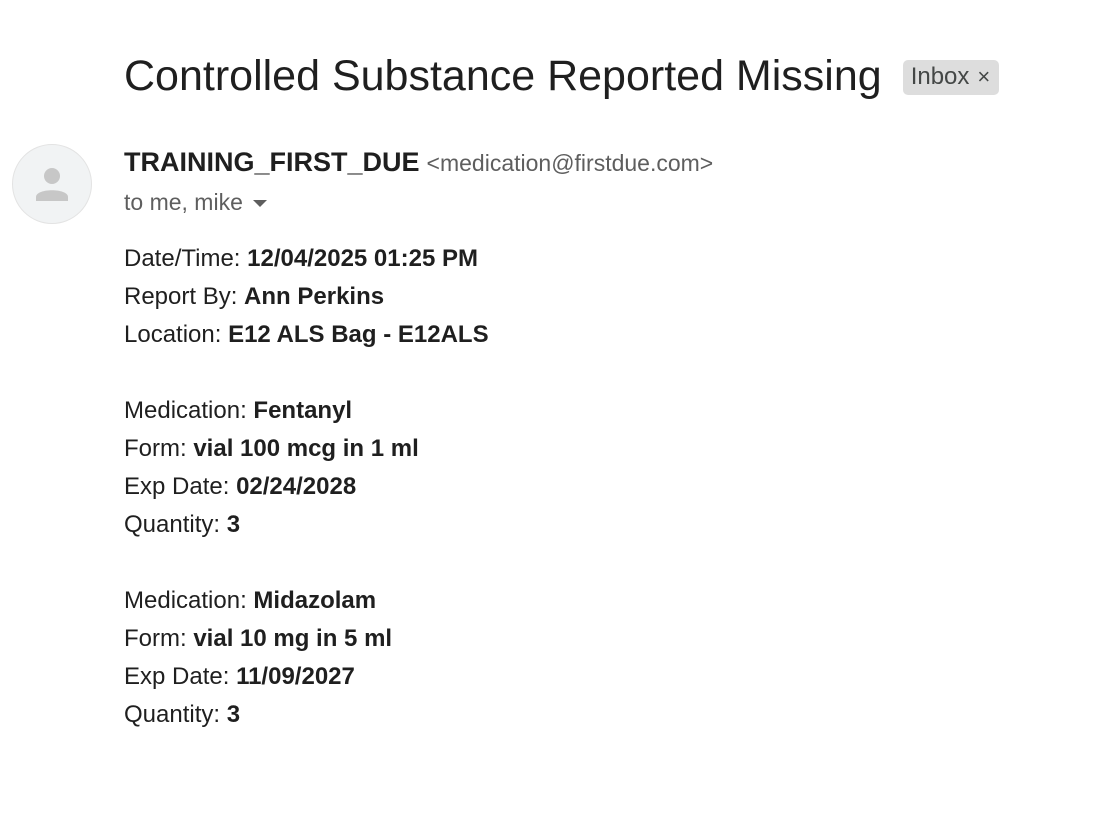  I want to click on person-avatar-icon, so click(52, 184).